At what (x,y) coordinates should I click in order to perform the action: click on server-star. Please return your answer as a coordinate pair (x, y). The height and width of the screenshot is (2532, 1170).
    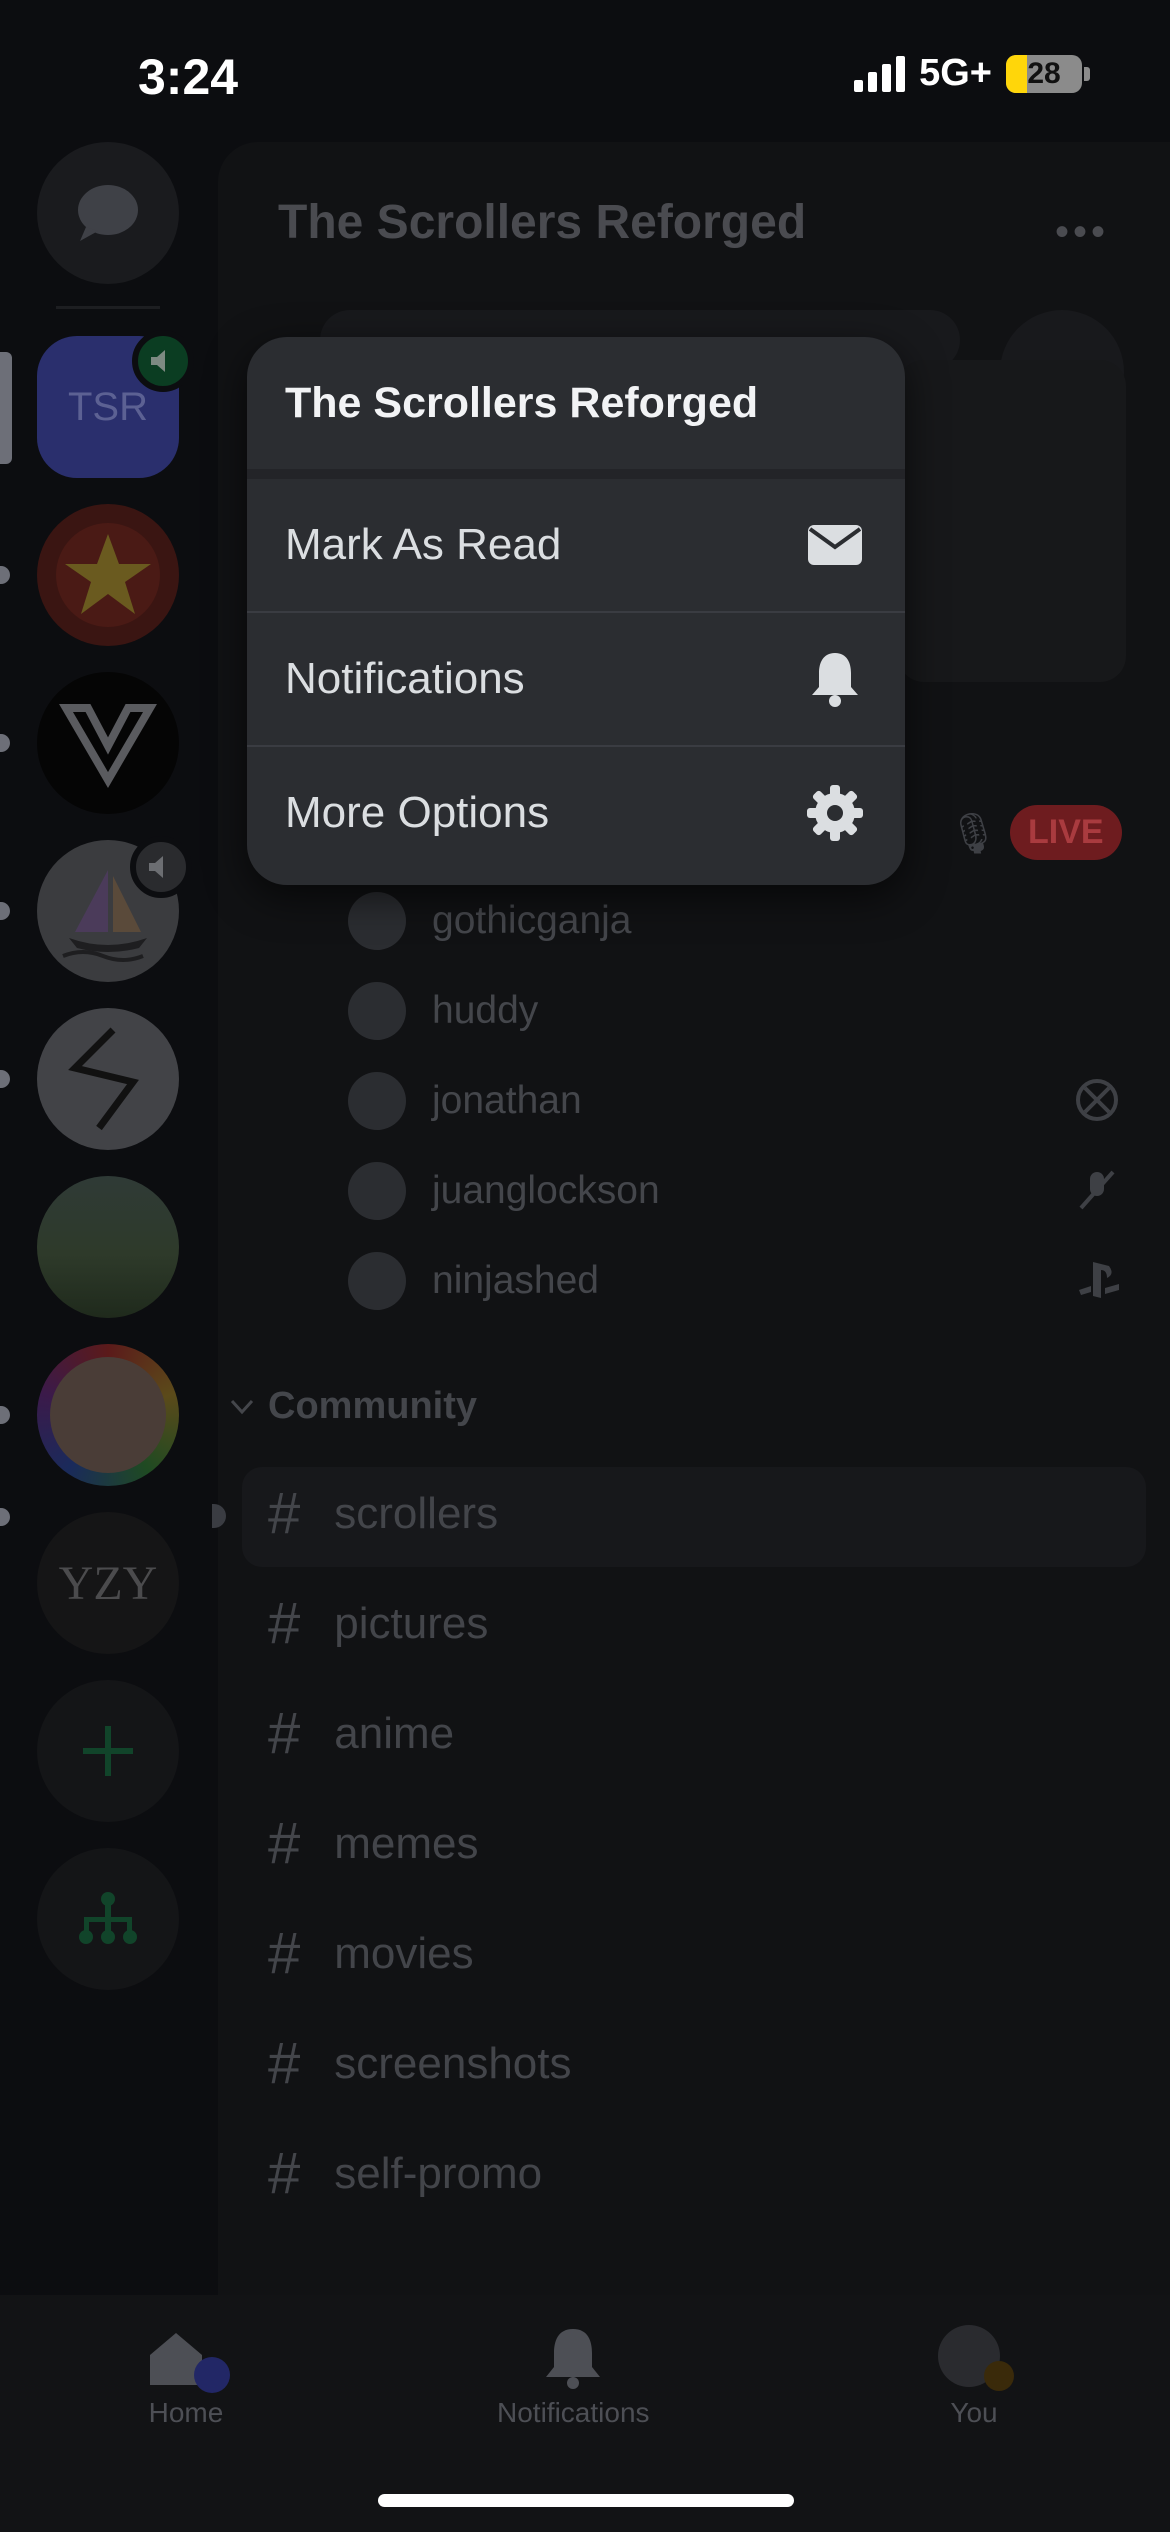
    Looking at the image, I should click on (108, 575).